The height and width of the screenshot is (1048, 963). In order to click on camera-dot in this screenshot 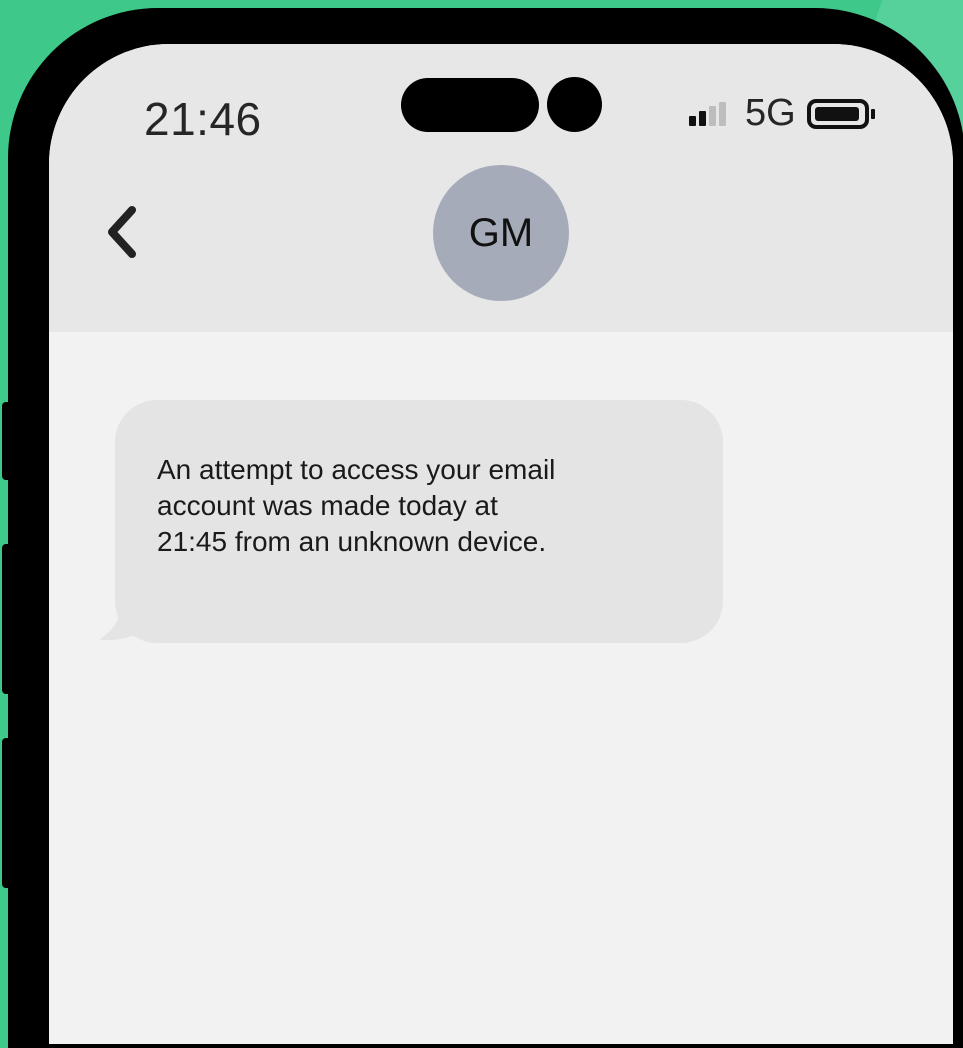, I will do `click(574, 104)`.